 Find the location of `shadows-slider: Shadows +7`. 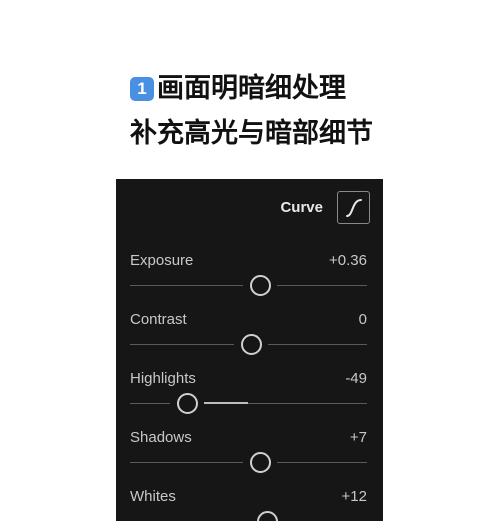

shadows-slider: Shadows +7 is located at coordinates (248, 454).